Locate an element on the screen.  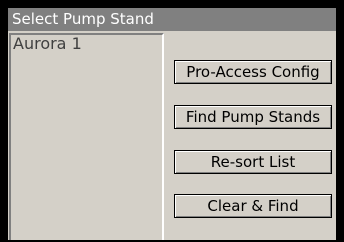
resort-list-button: Re-sort List is located at coordinates (253, 162).